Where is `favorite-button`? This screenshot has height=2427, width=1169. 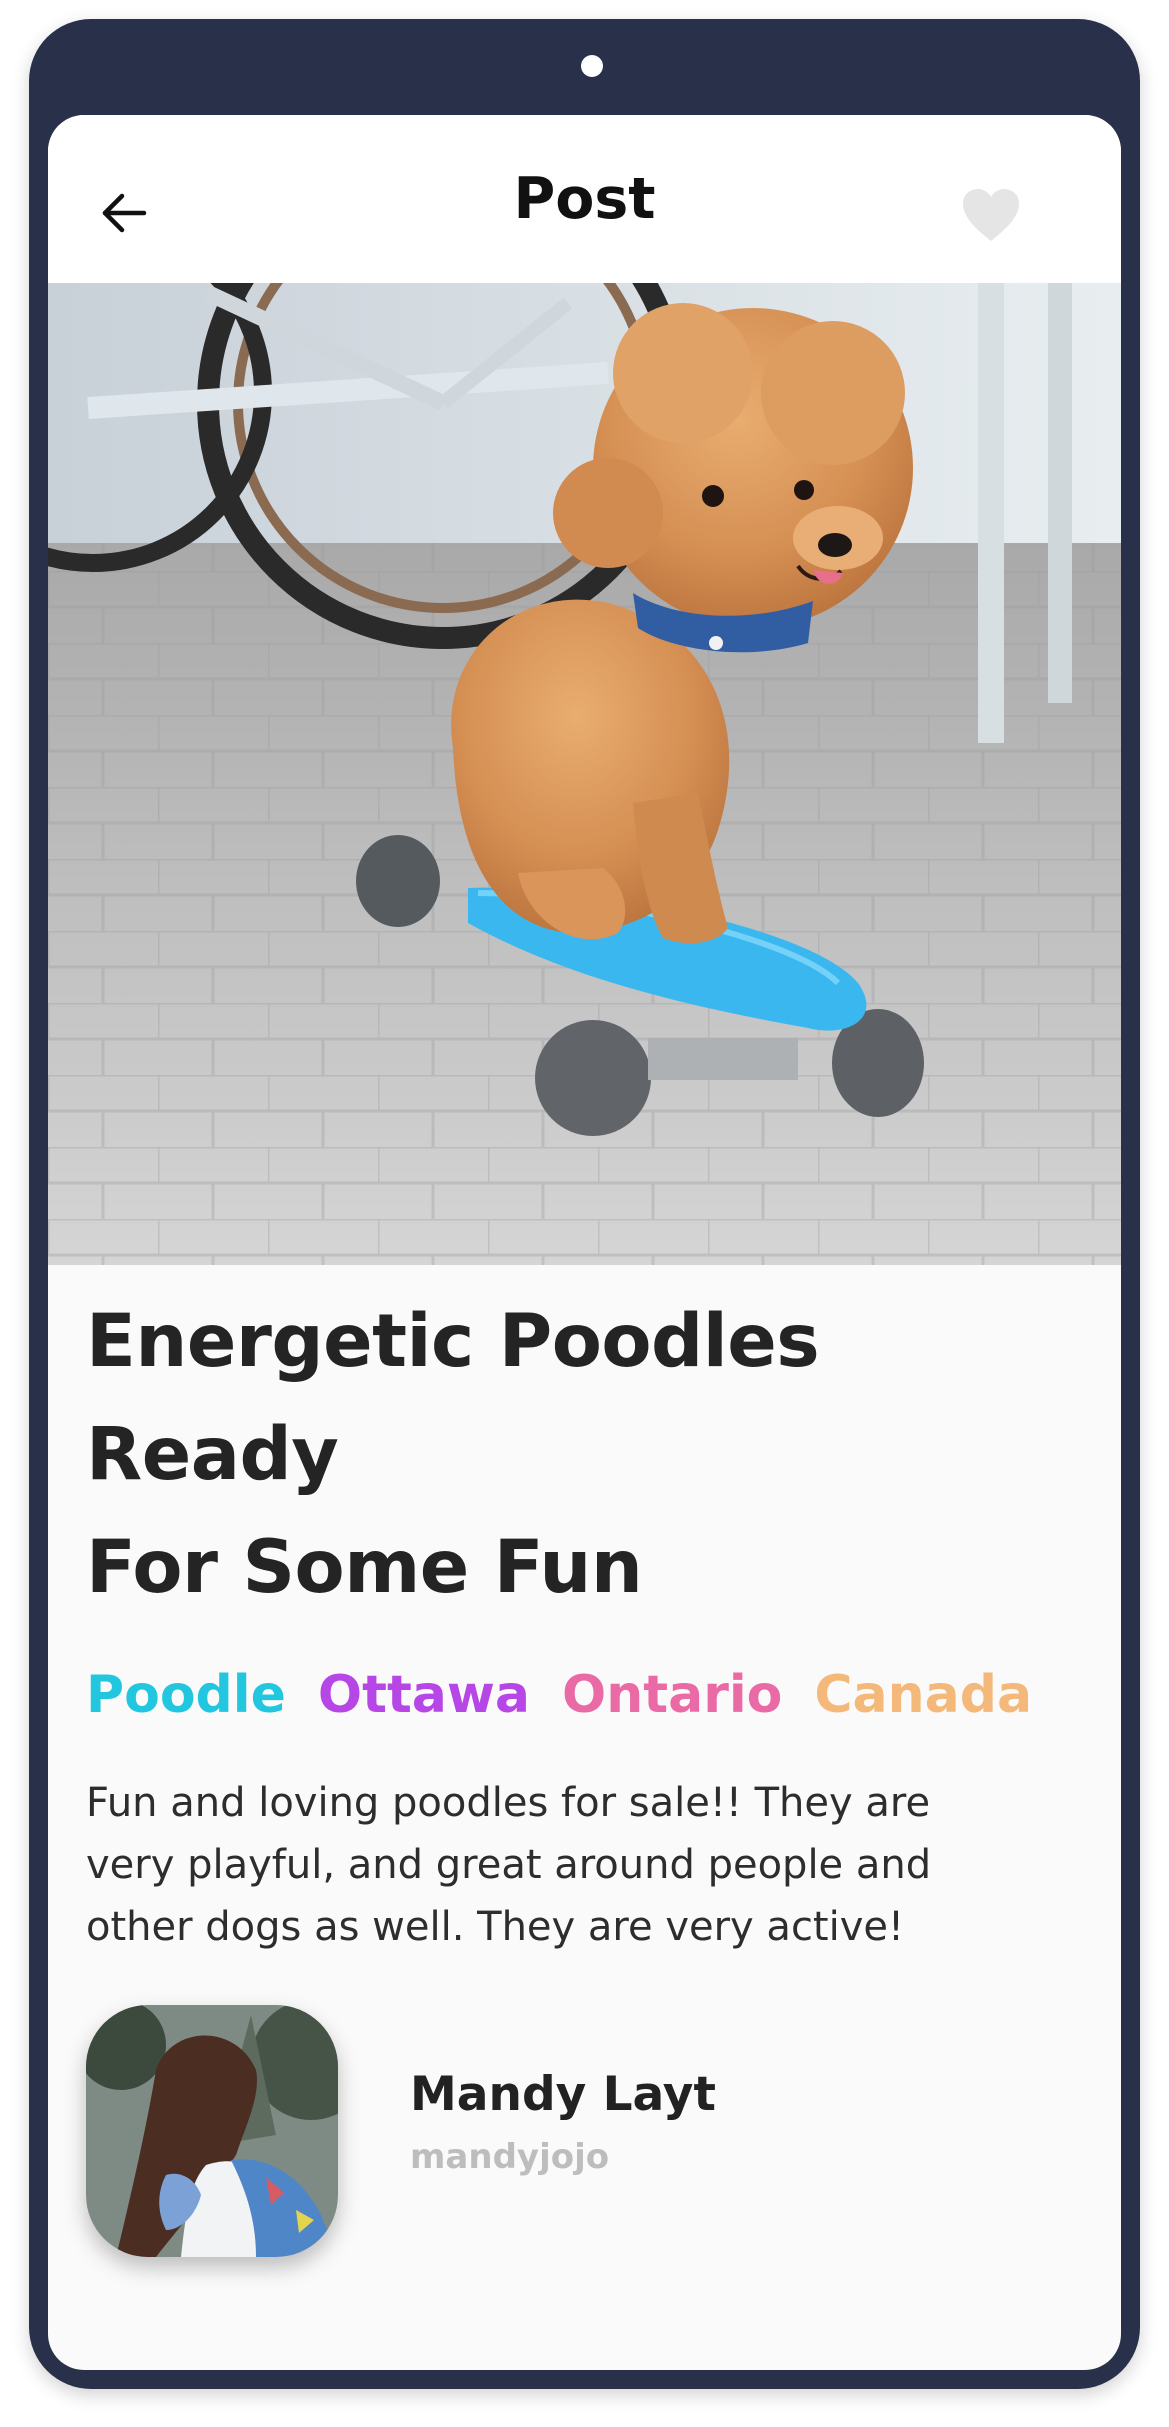 favorite-button is located at coordinates (991, 215).